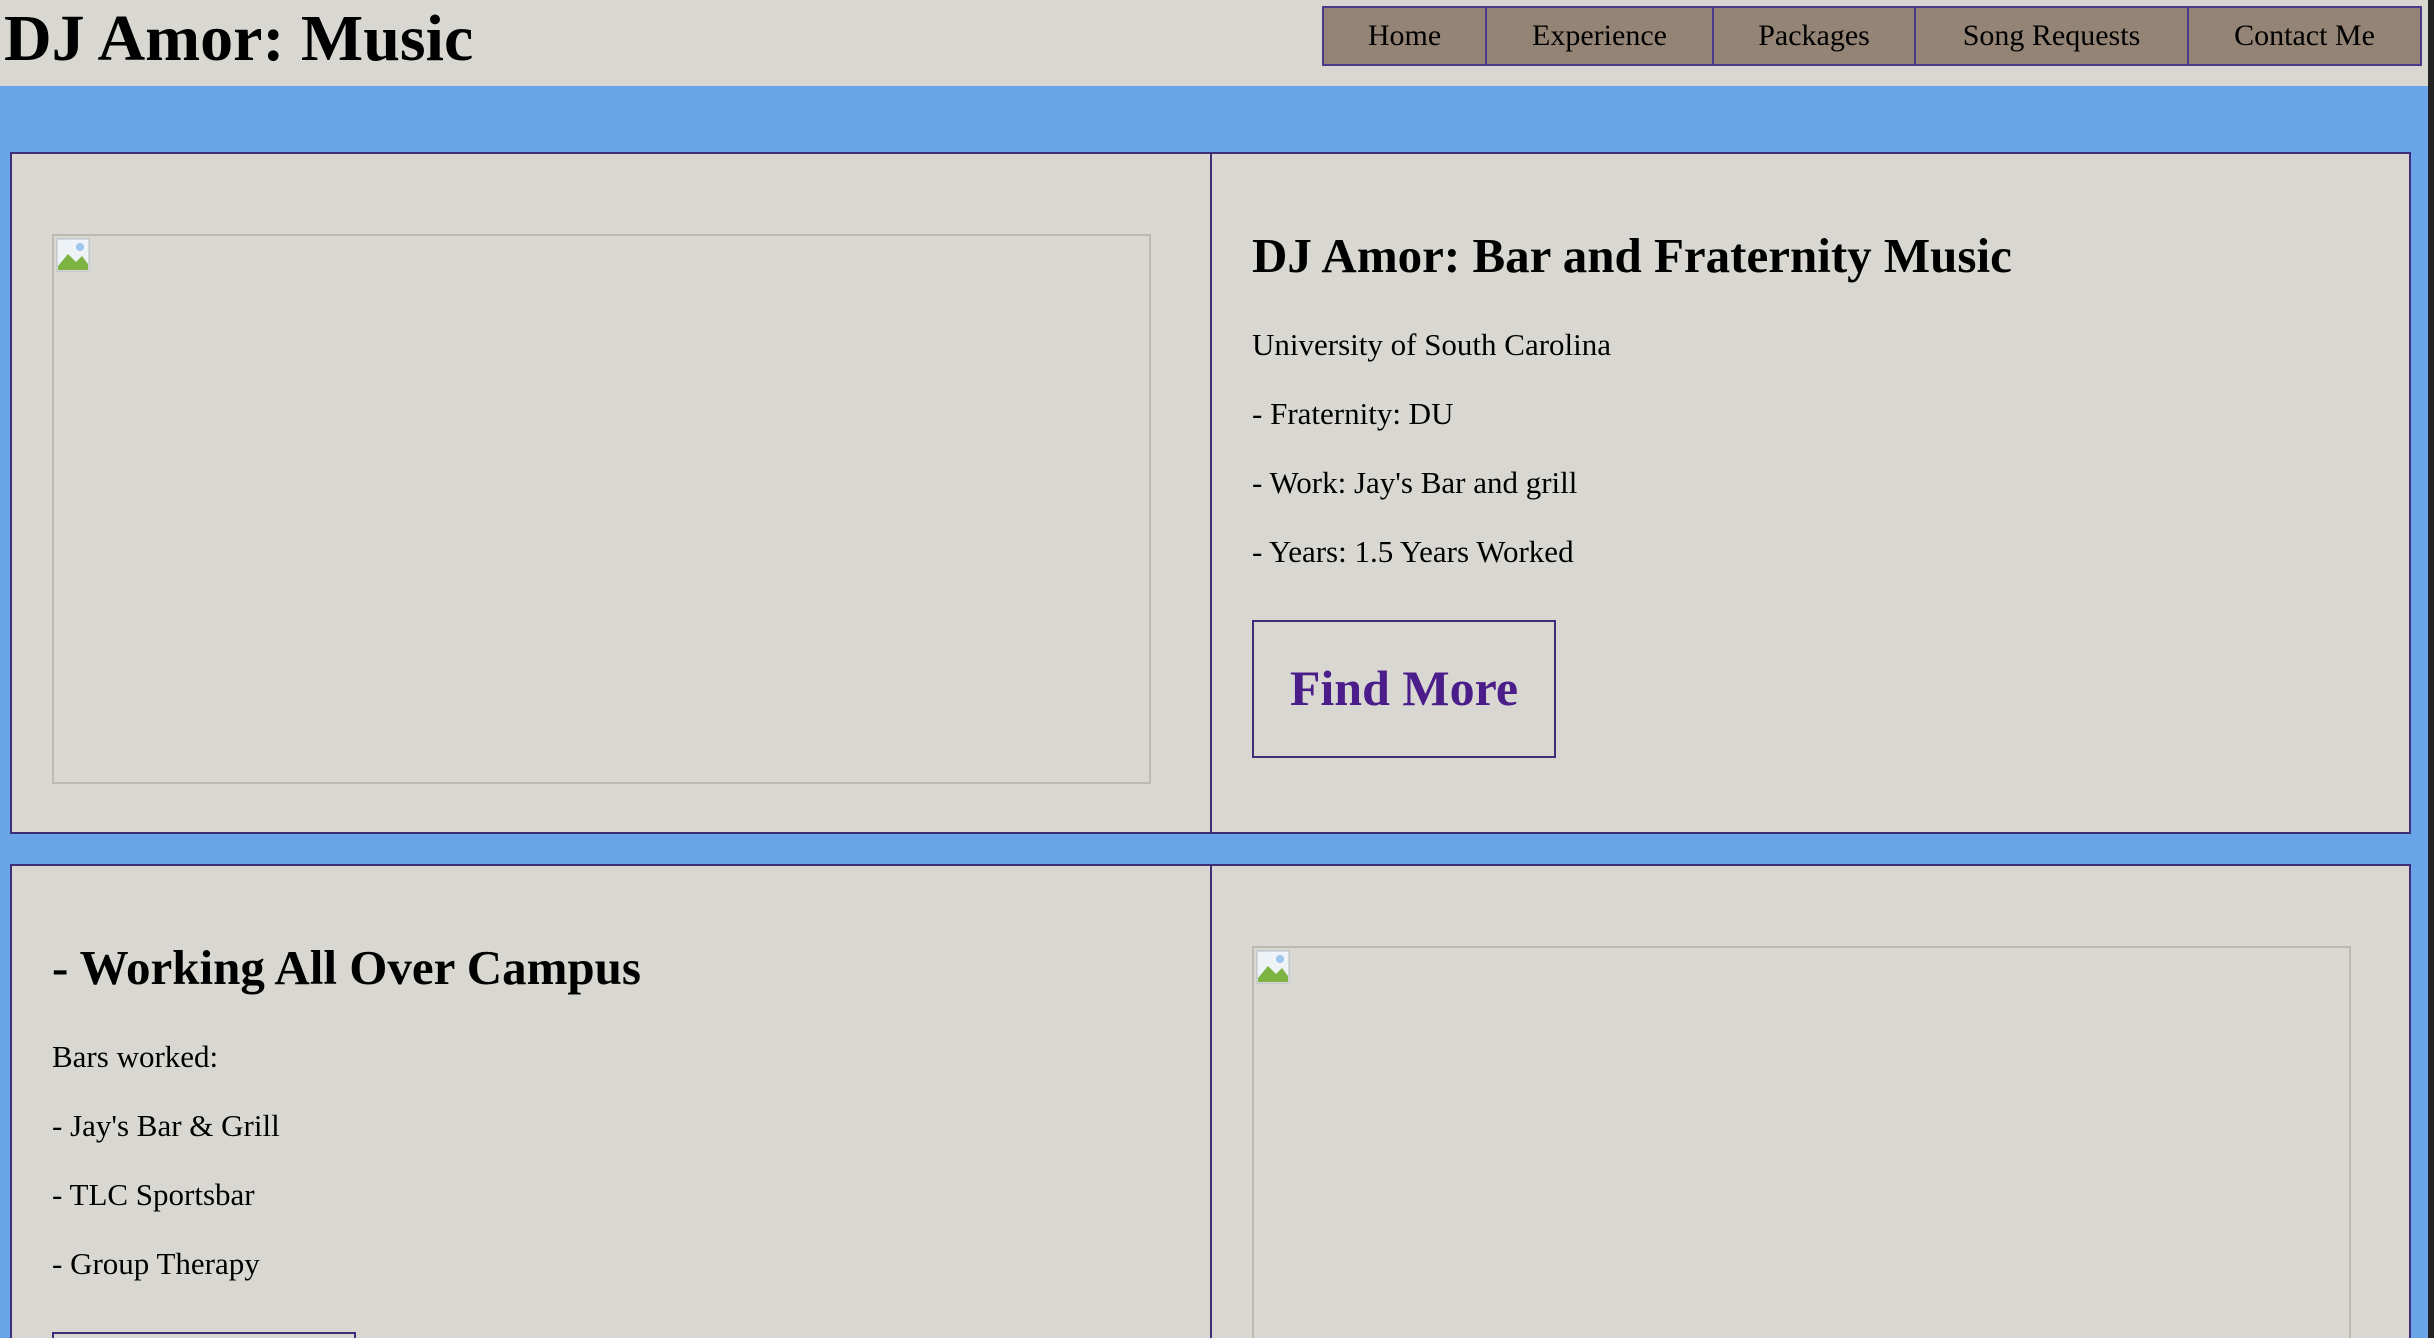  Describe the element at coordinates (153, 1194) in the screenshot. I see `section2-line-tlc: - TLC Sportsbar` at that location.